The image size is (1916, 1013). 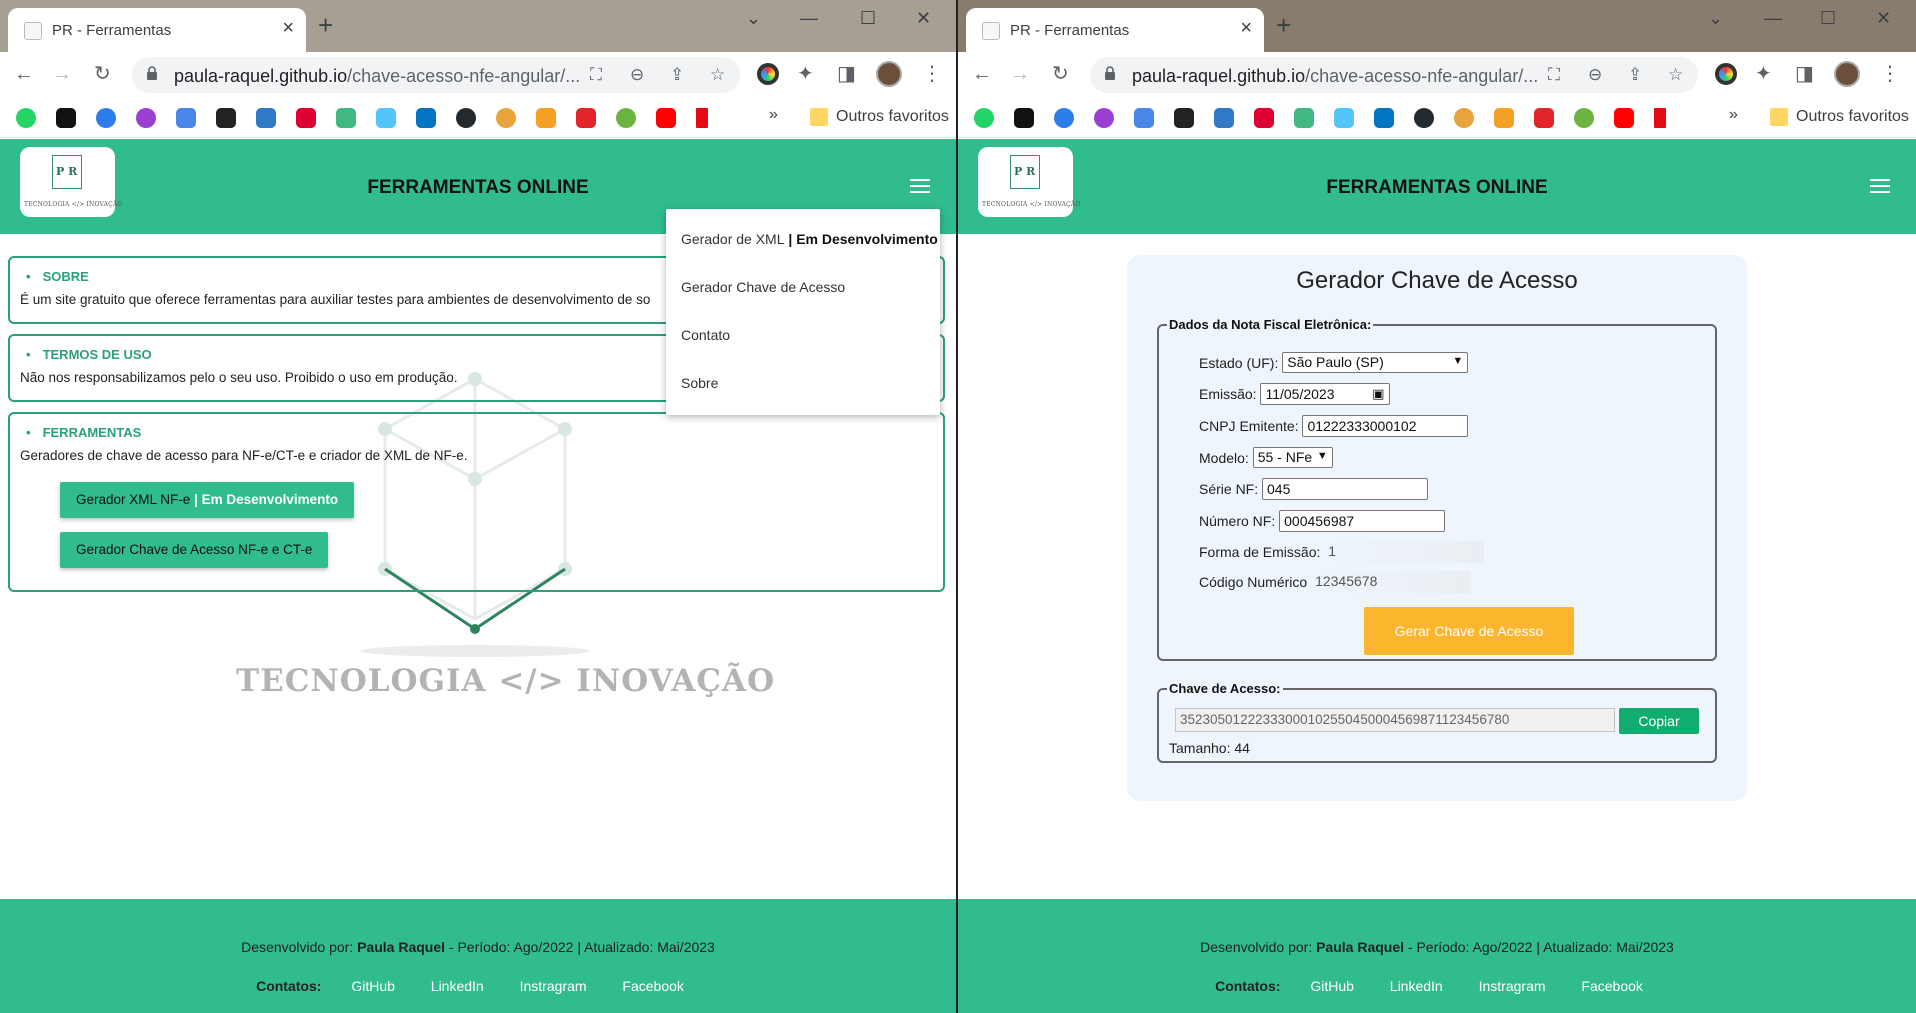 I want to click on menu-item-chave: Gerador Chave de Acesso, so click(x=763, y=287).